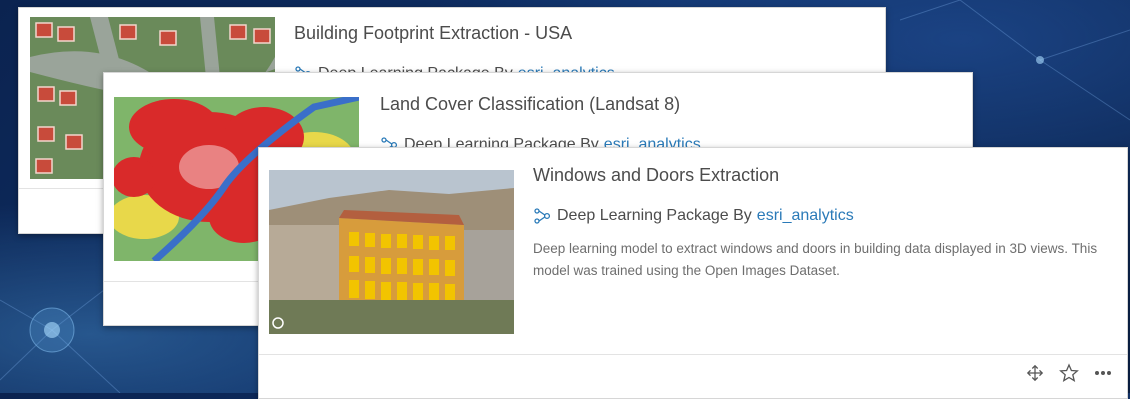  Describe the element at coordinates (1103, 373) in the screenshot. I see `more-options-icon` at that location.